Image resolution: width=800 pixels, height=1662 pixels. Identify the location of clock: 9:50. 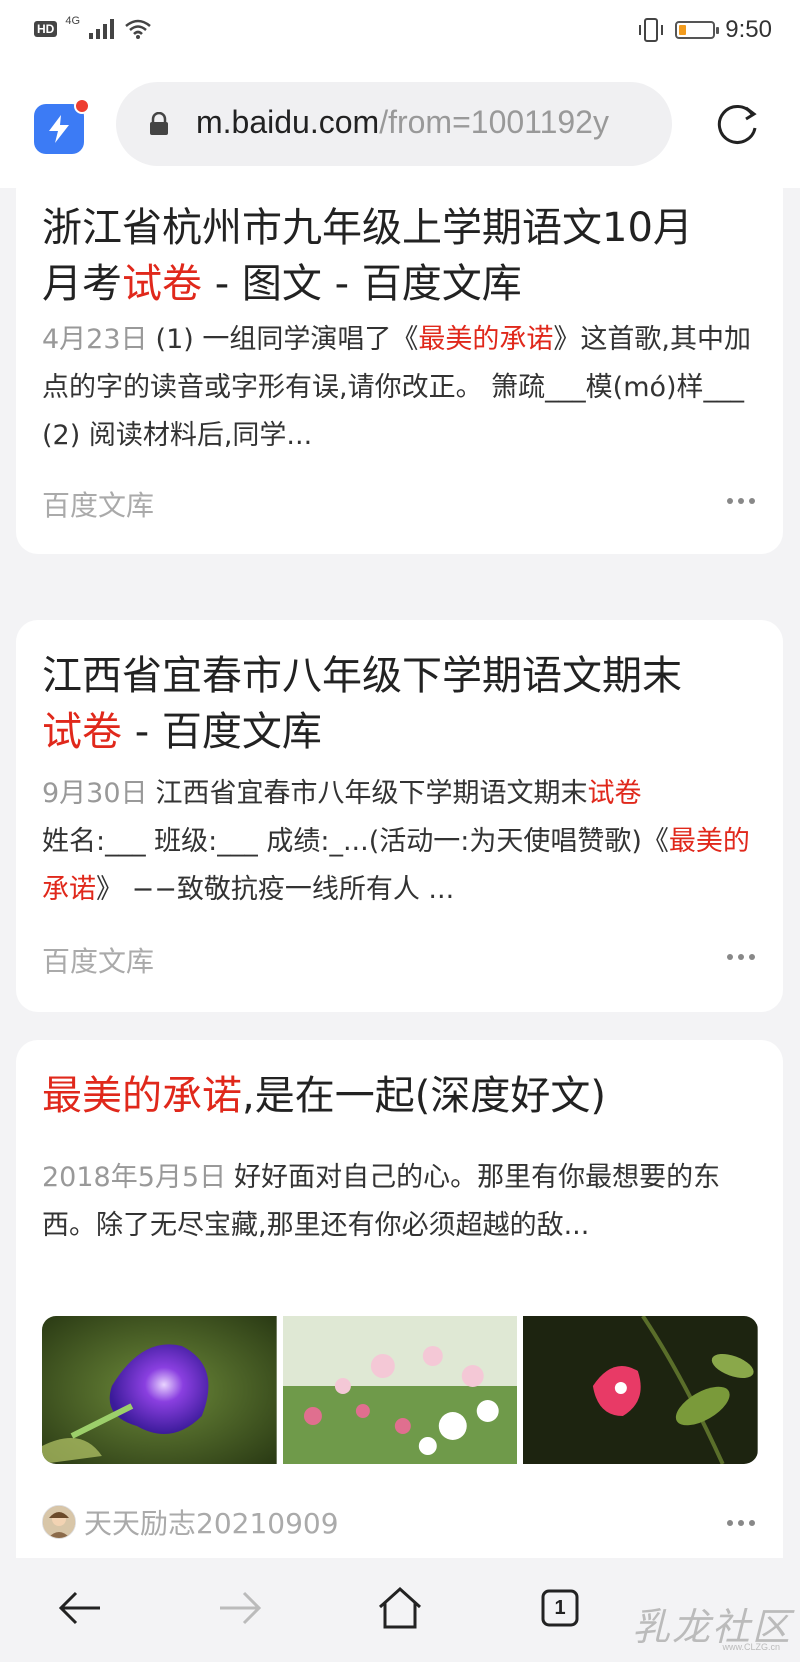
(748, 29).